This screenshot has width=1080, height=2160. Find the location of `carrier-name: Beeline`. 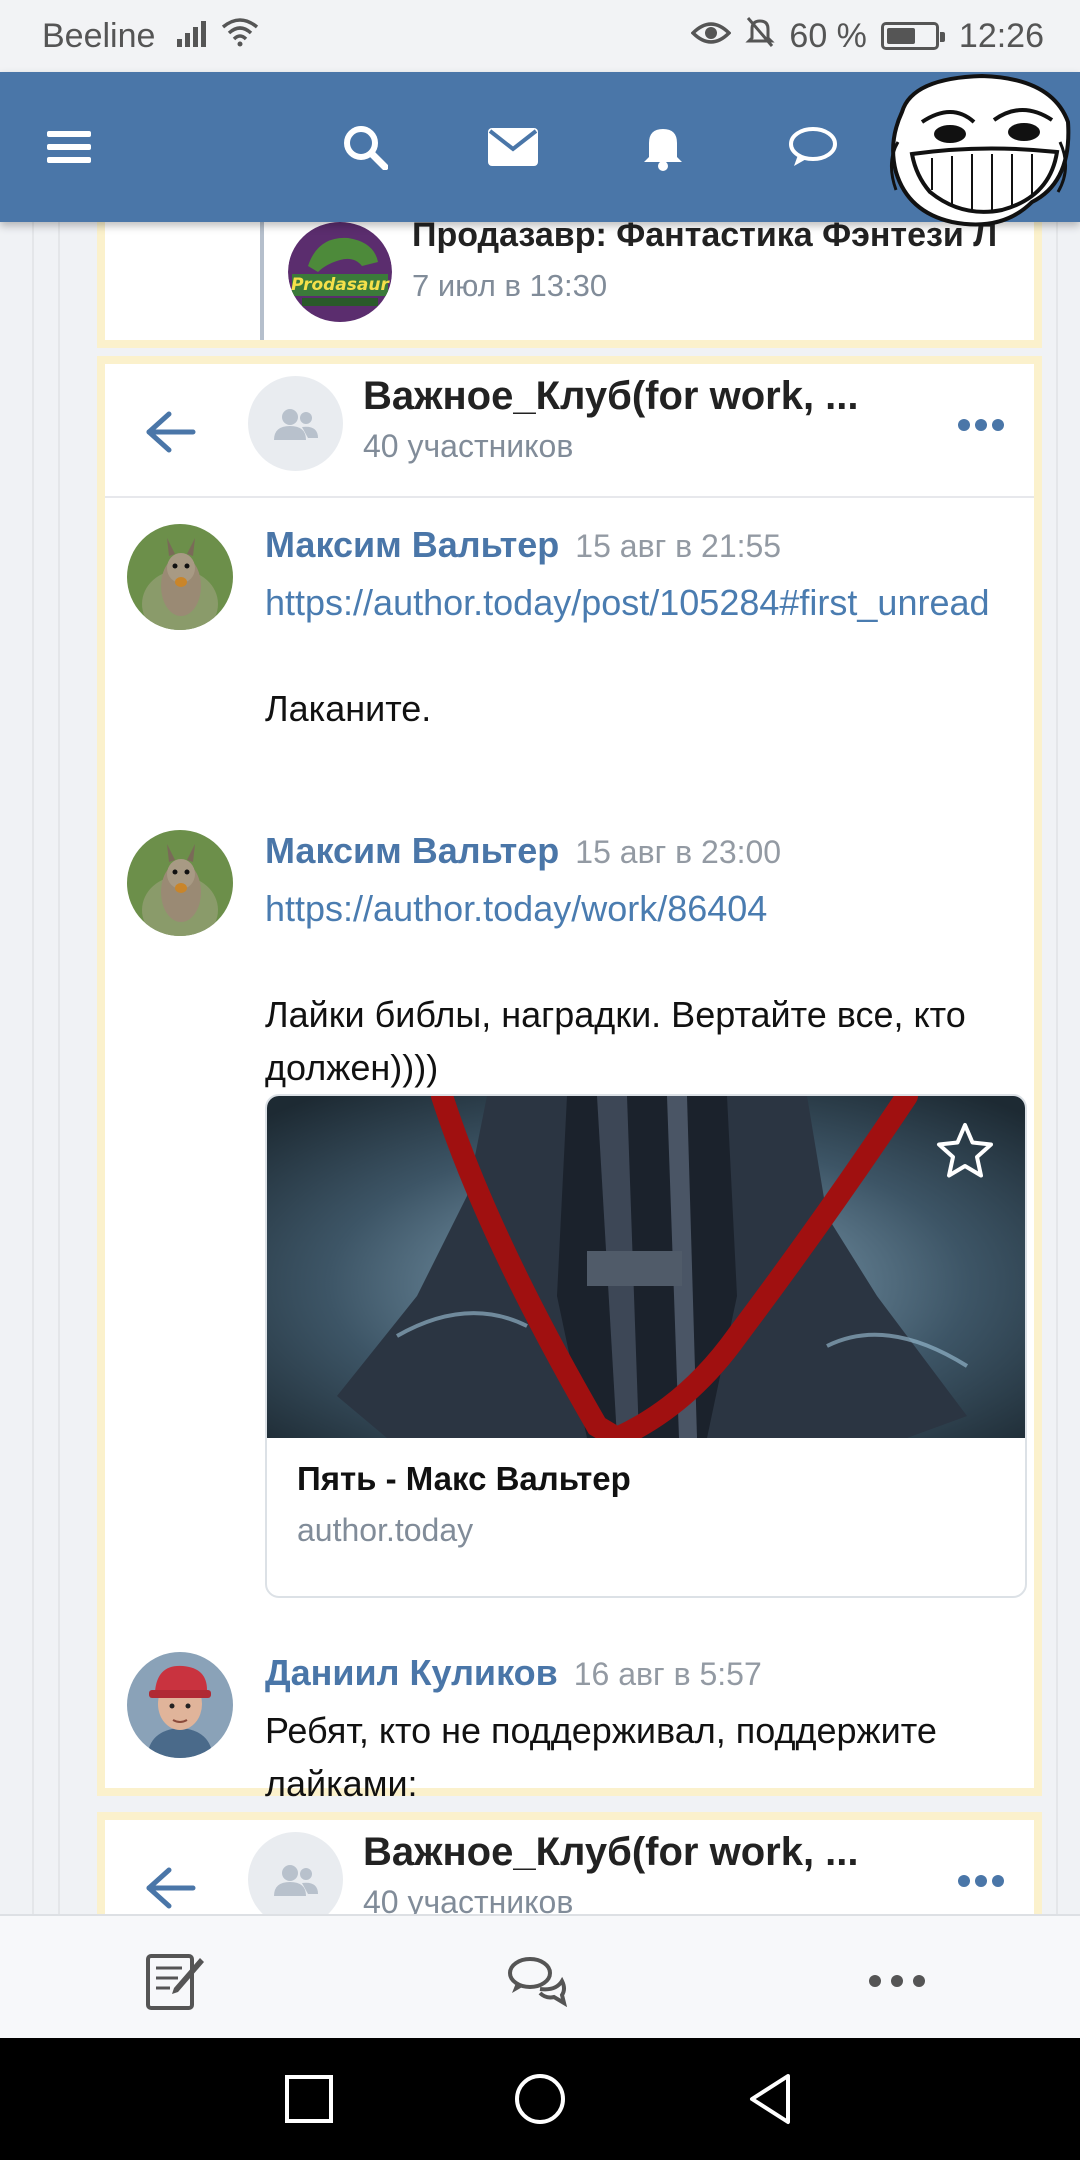

carrier-name: Beeline is located at coordinates (99, 35).